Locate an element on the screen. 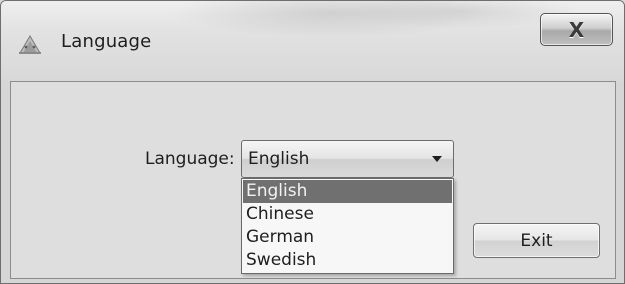 This screenshot has height=284, width=625. close-icon: X is located at coordinates (576, 29).